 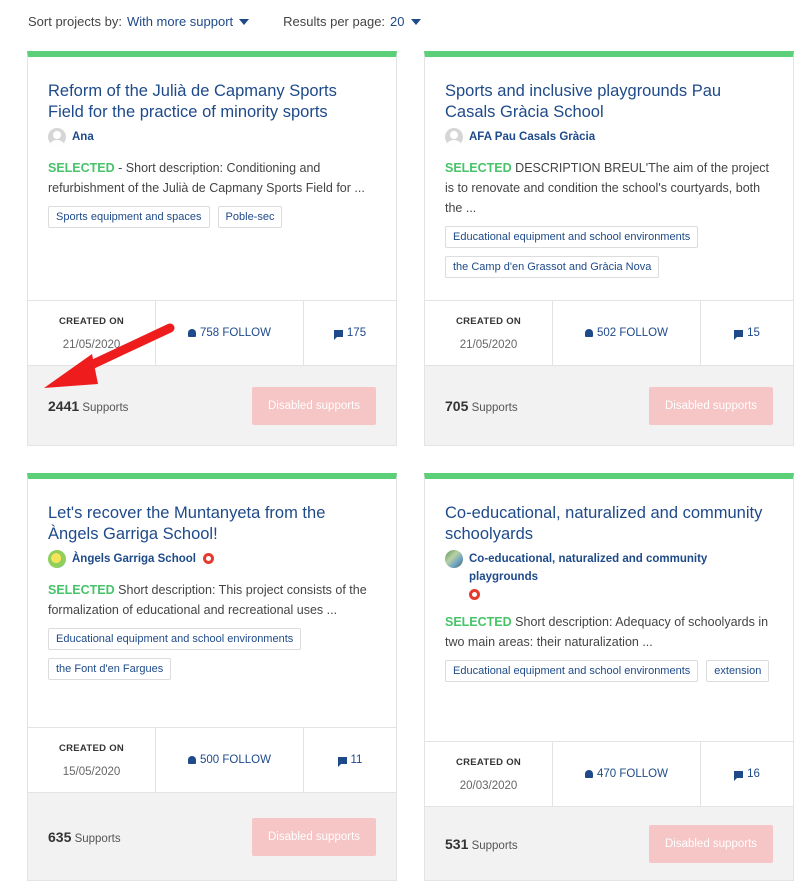 What do you see at coordinates (457, 843) in the screenshot?
I see `supports-number: 531` at bounding box center [457, 843].